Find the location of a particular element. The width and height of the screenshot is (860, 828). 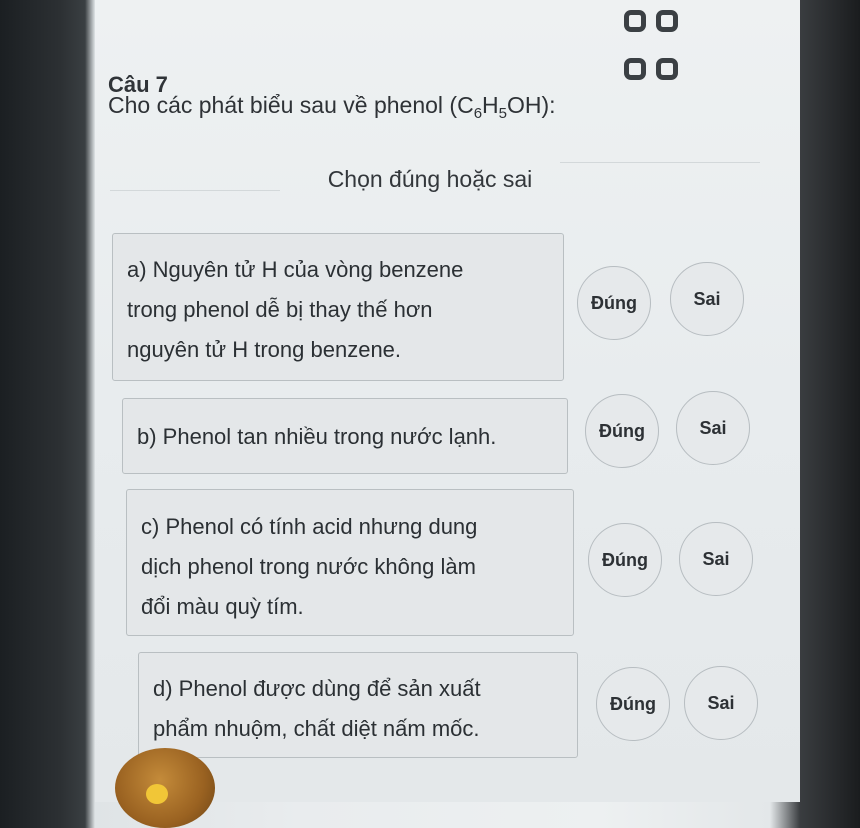

statement-line: d) Phenol được dùng để sản xuất is located at coordinates (317, 688).